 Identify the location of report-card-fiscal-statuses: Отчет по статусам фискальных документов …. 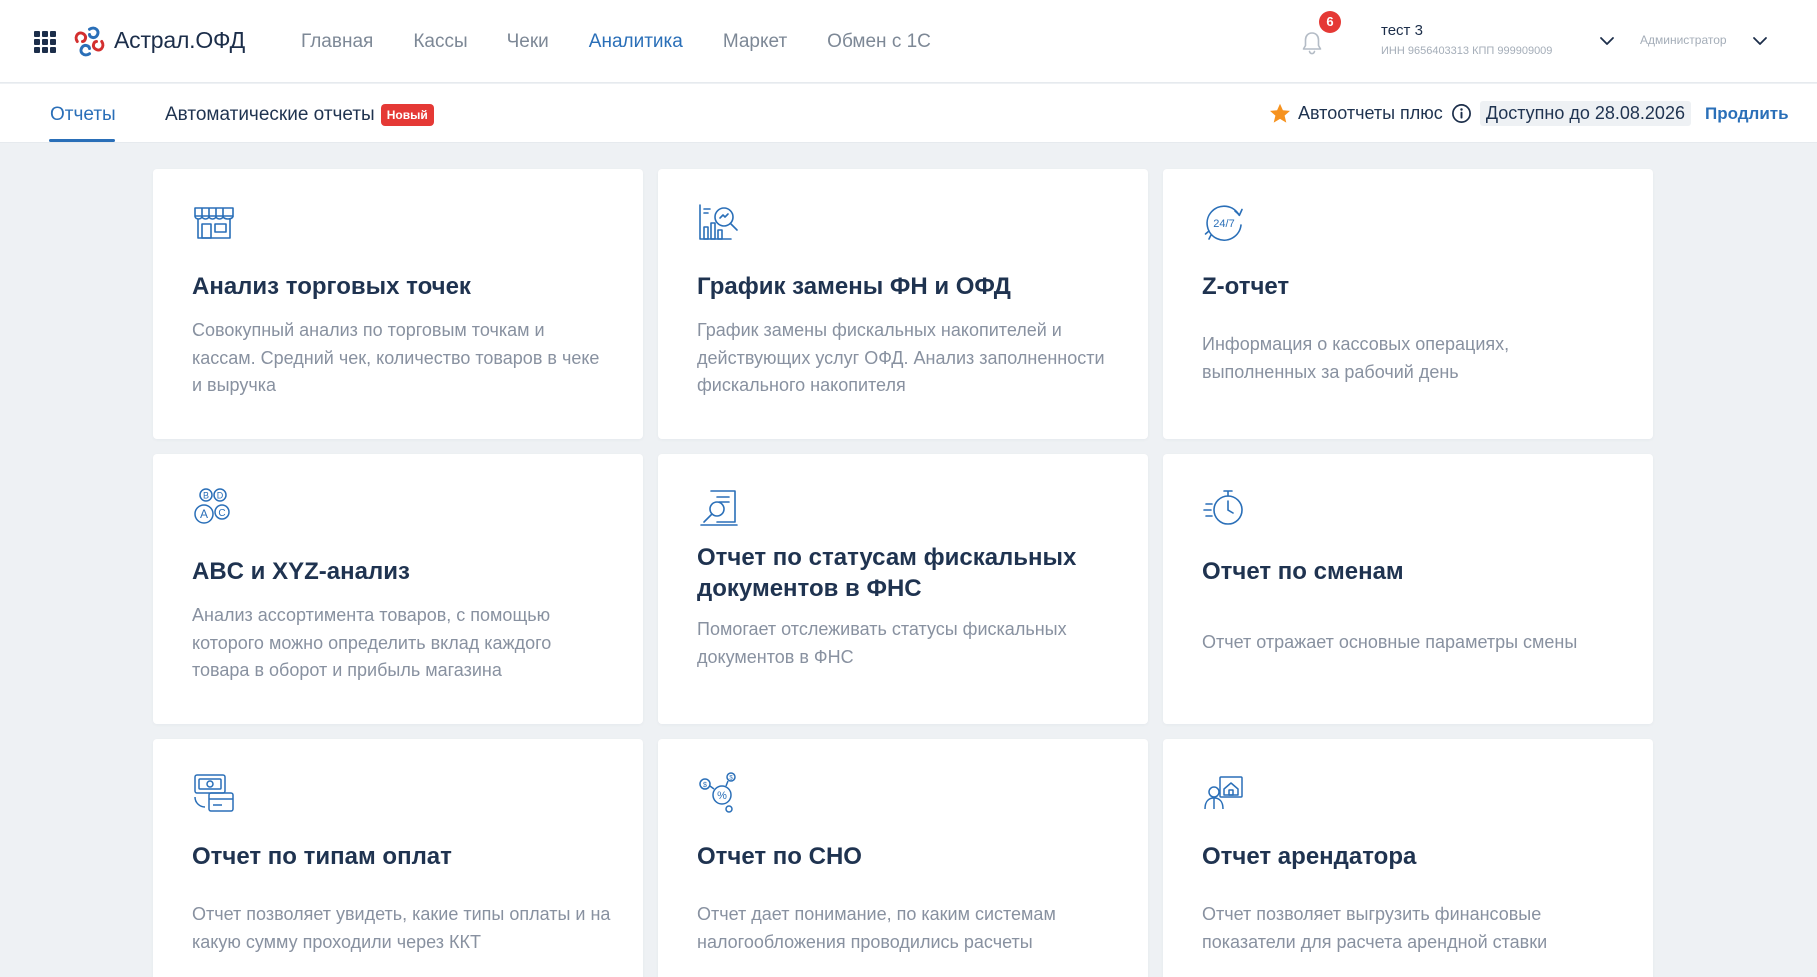
(903, 589).